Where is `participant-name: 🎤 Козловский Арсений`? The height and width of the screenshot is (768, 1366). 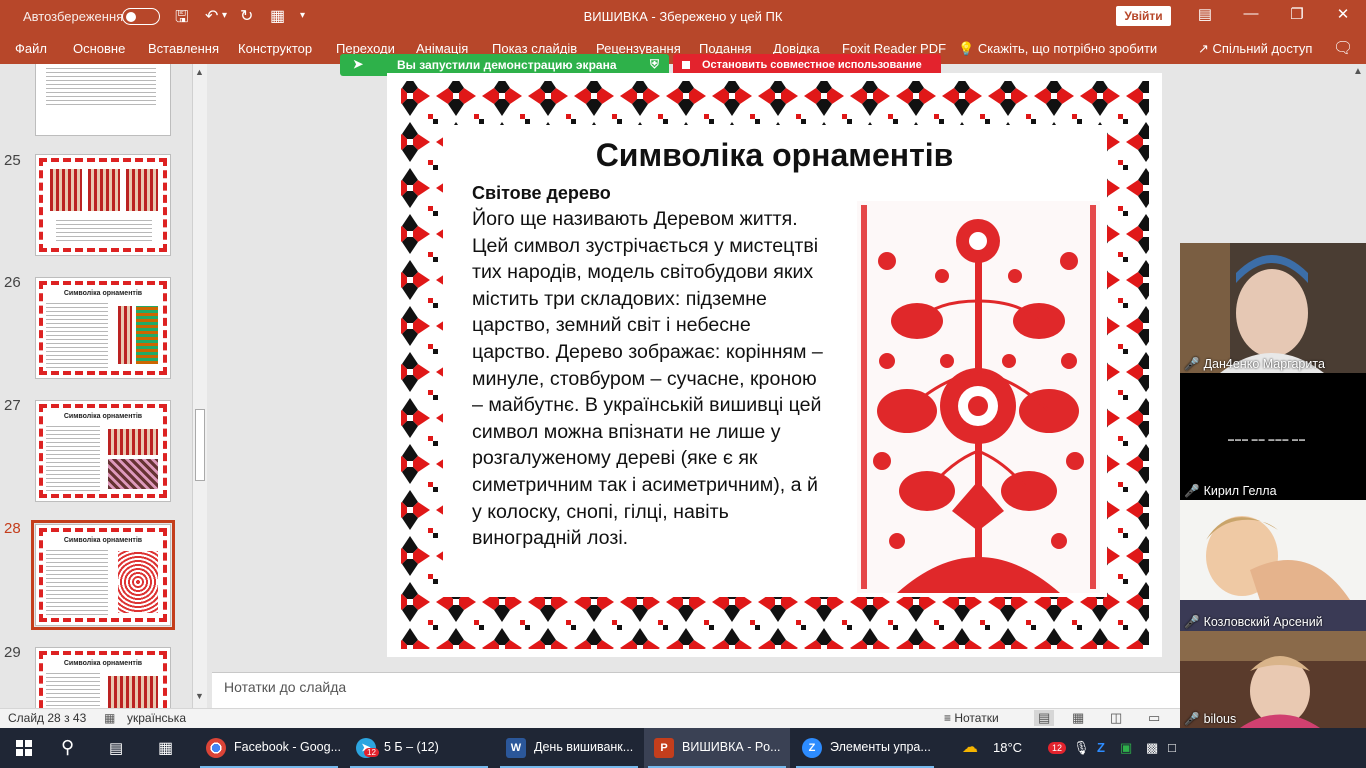 participant-name: 🎤 Козловский Арсений is located at coordinates (1253, 622).